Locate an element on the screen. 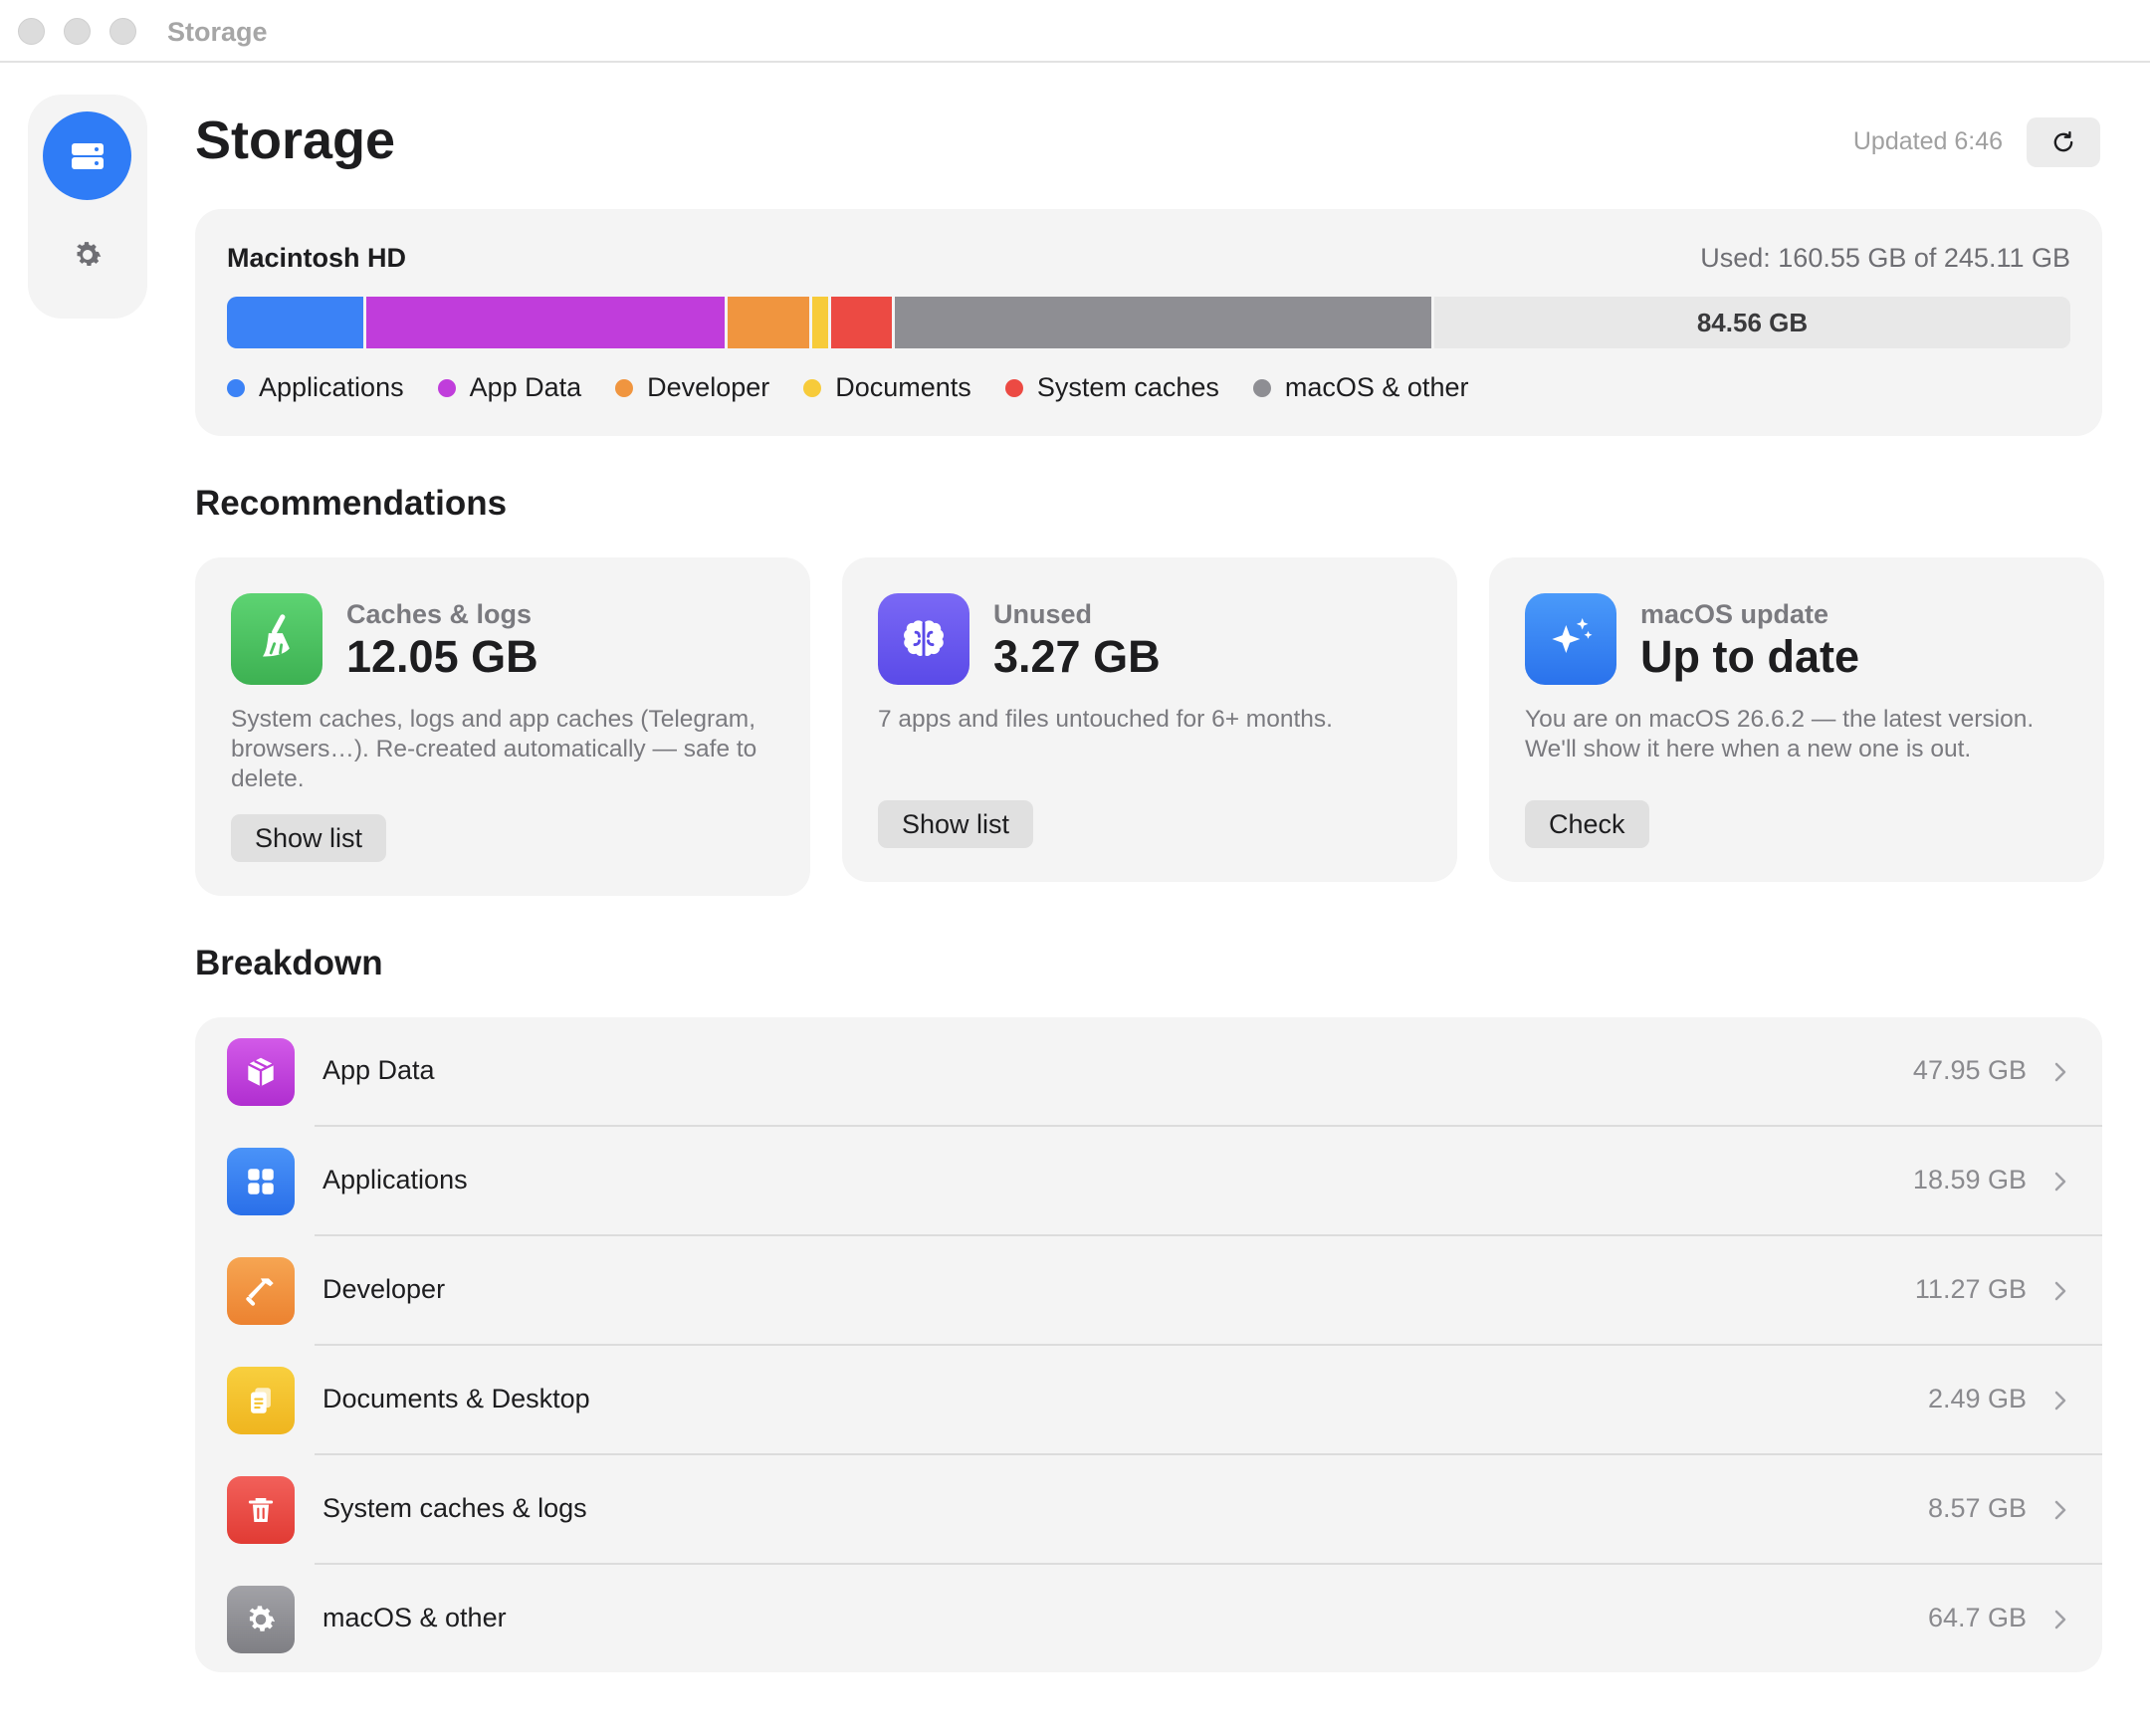 Image resolution: width=2150 pixels, height=1736 pixels. breakdown-size: 47.95 GB is located at coordinates (1970, 1070).